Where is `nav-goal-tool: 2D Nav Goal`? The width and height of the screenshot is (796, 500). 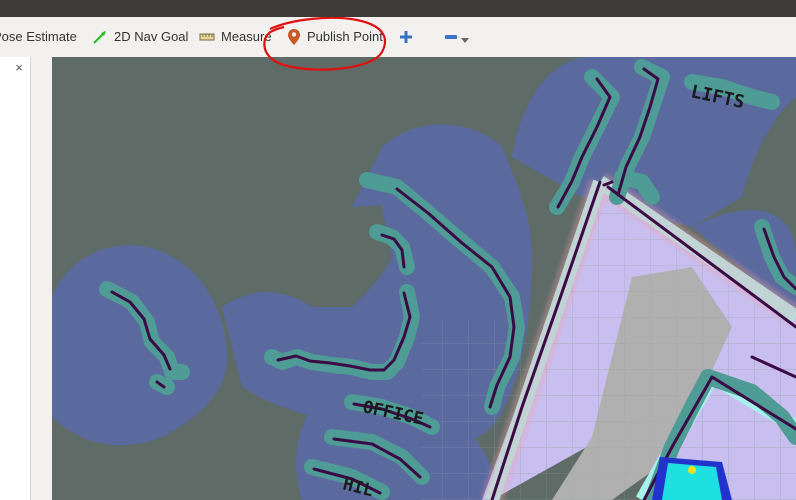 nav-goal-tool: 2D Nav Goal is located at coordinates (140, 37).